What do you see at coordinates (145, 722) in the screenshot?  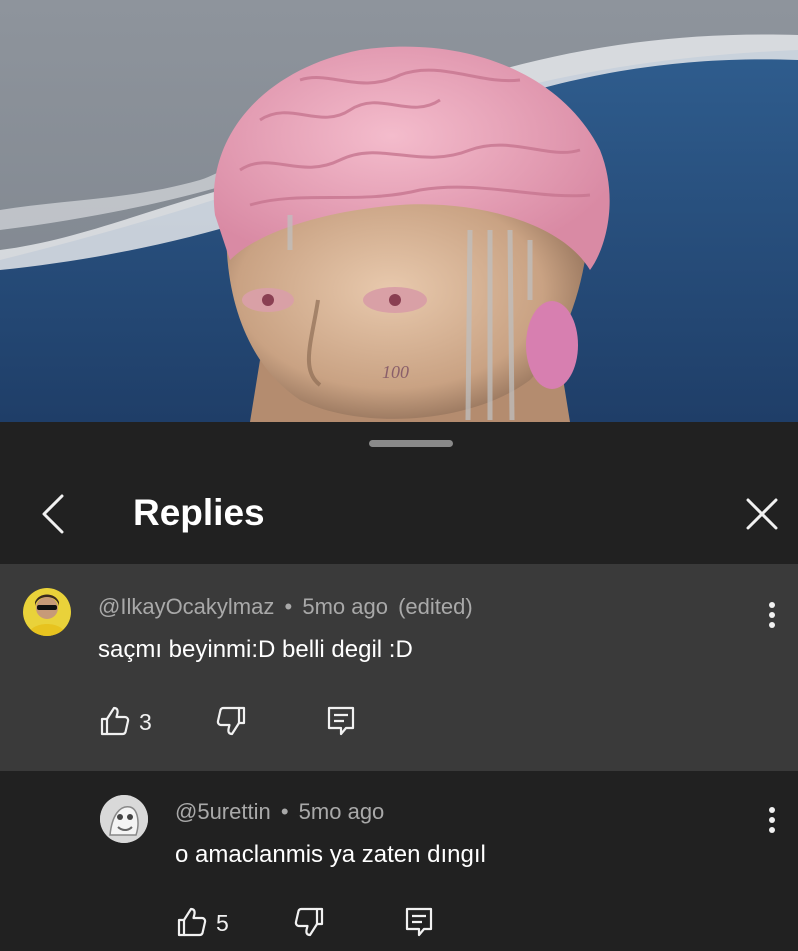 I see `like-count: 3` at bounding box center [145, 722].